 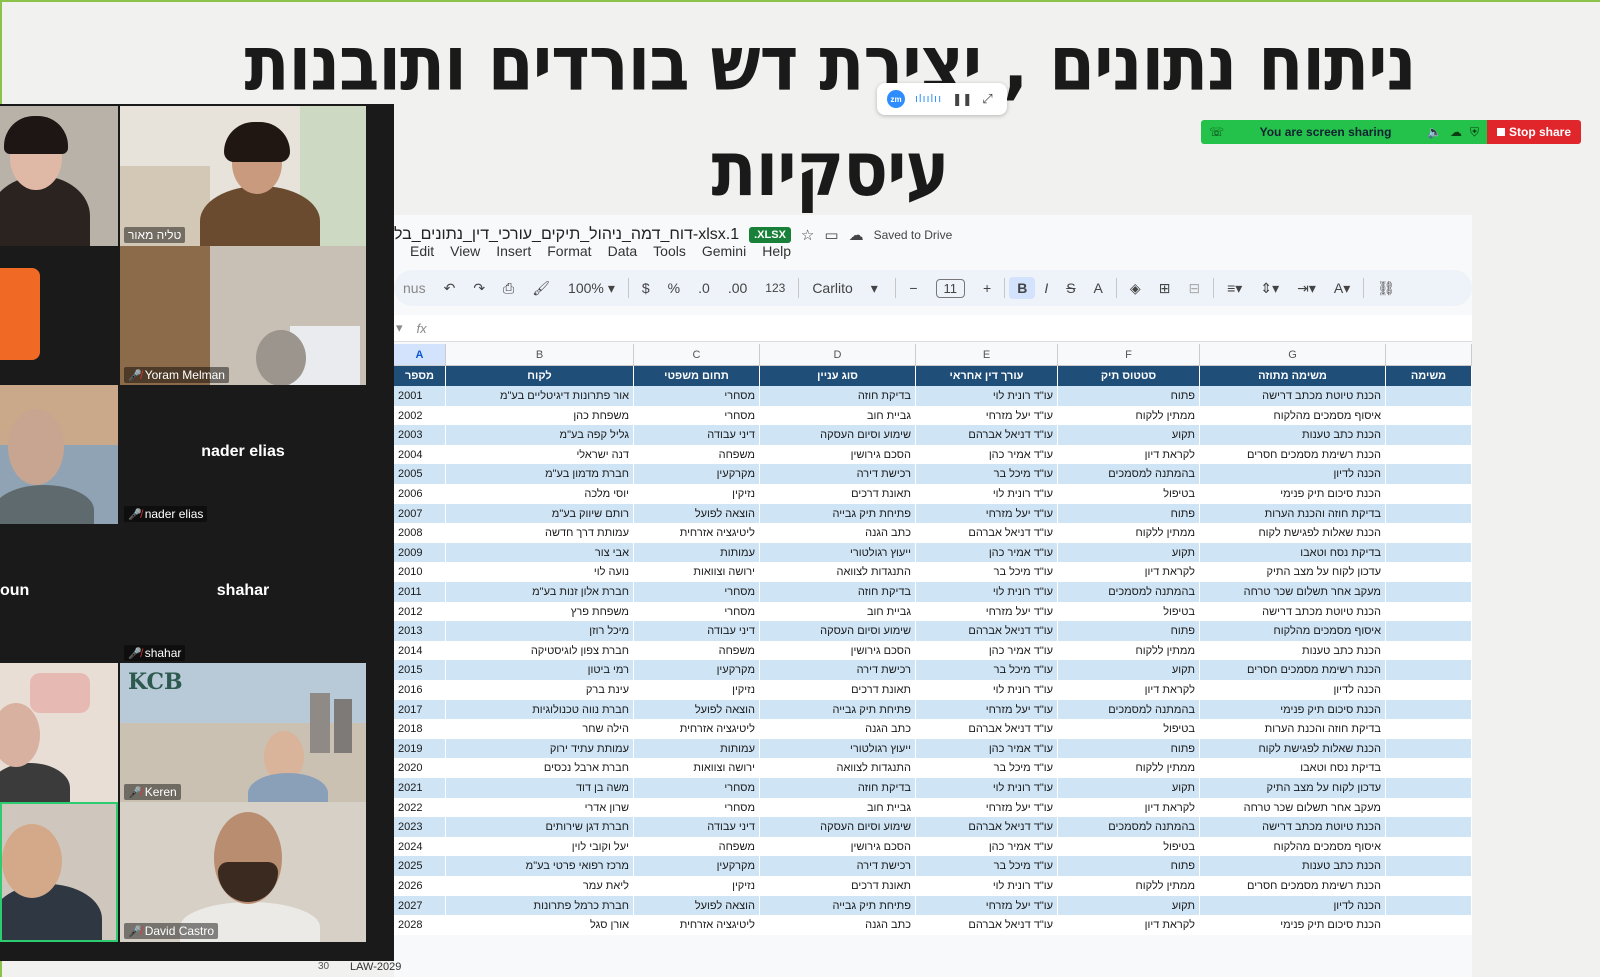 I want to click on pause-share-icon: ❚❚, so click(x=962, y=99).